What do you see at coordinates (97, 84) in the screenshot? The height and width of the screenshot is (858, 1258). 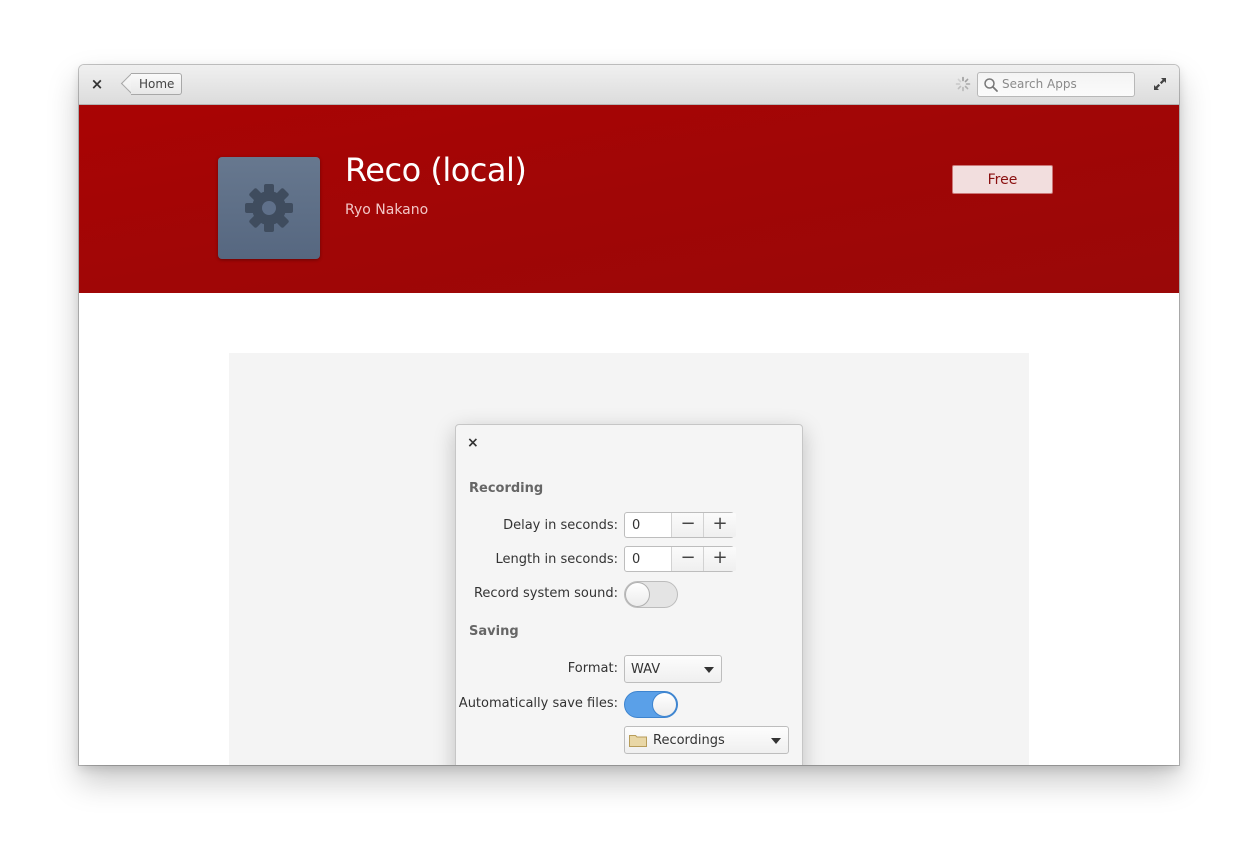 I see `close-window-button: ×` at bounding box center [97, 84].